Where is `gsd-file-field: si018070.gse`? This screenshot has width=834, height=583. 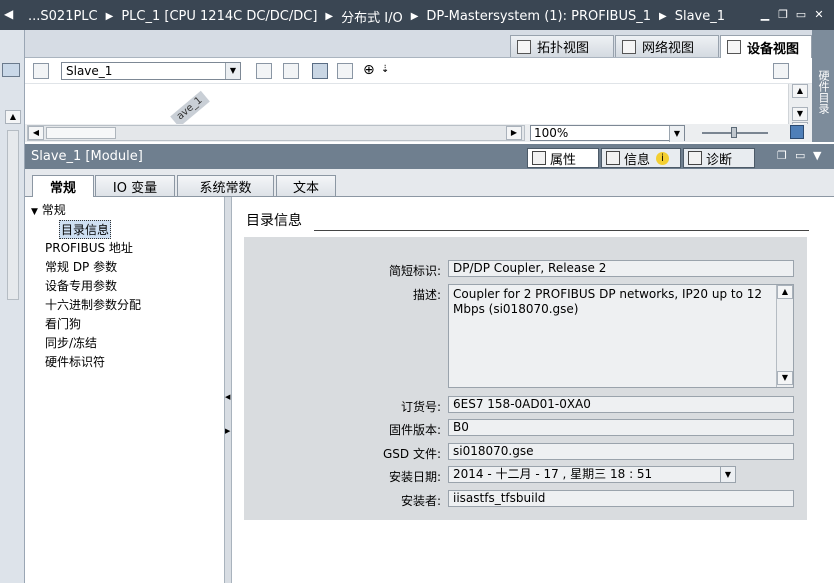 gsd-file-field: si018070.gse is located at coordinates (621, 451).